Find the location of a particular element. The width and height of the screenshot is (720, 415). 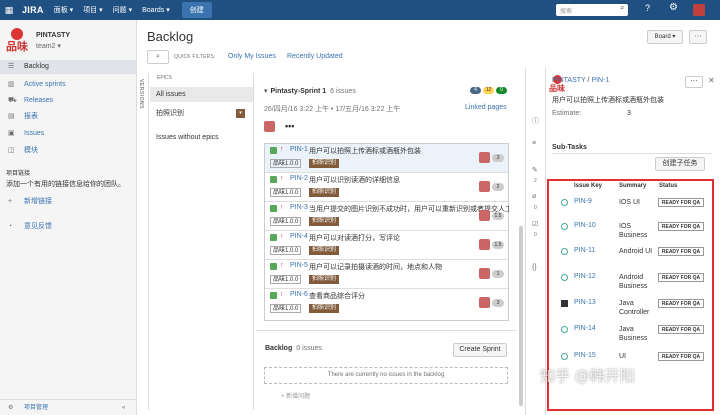

issue-row-pin-4: ↑ PIN-4 用户可以对读酒打分，写评论 品味1.0.0 拍照识别 1.5 is located at coordinates (386, 245).